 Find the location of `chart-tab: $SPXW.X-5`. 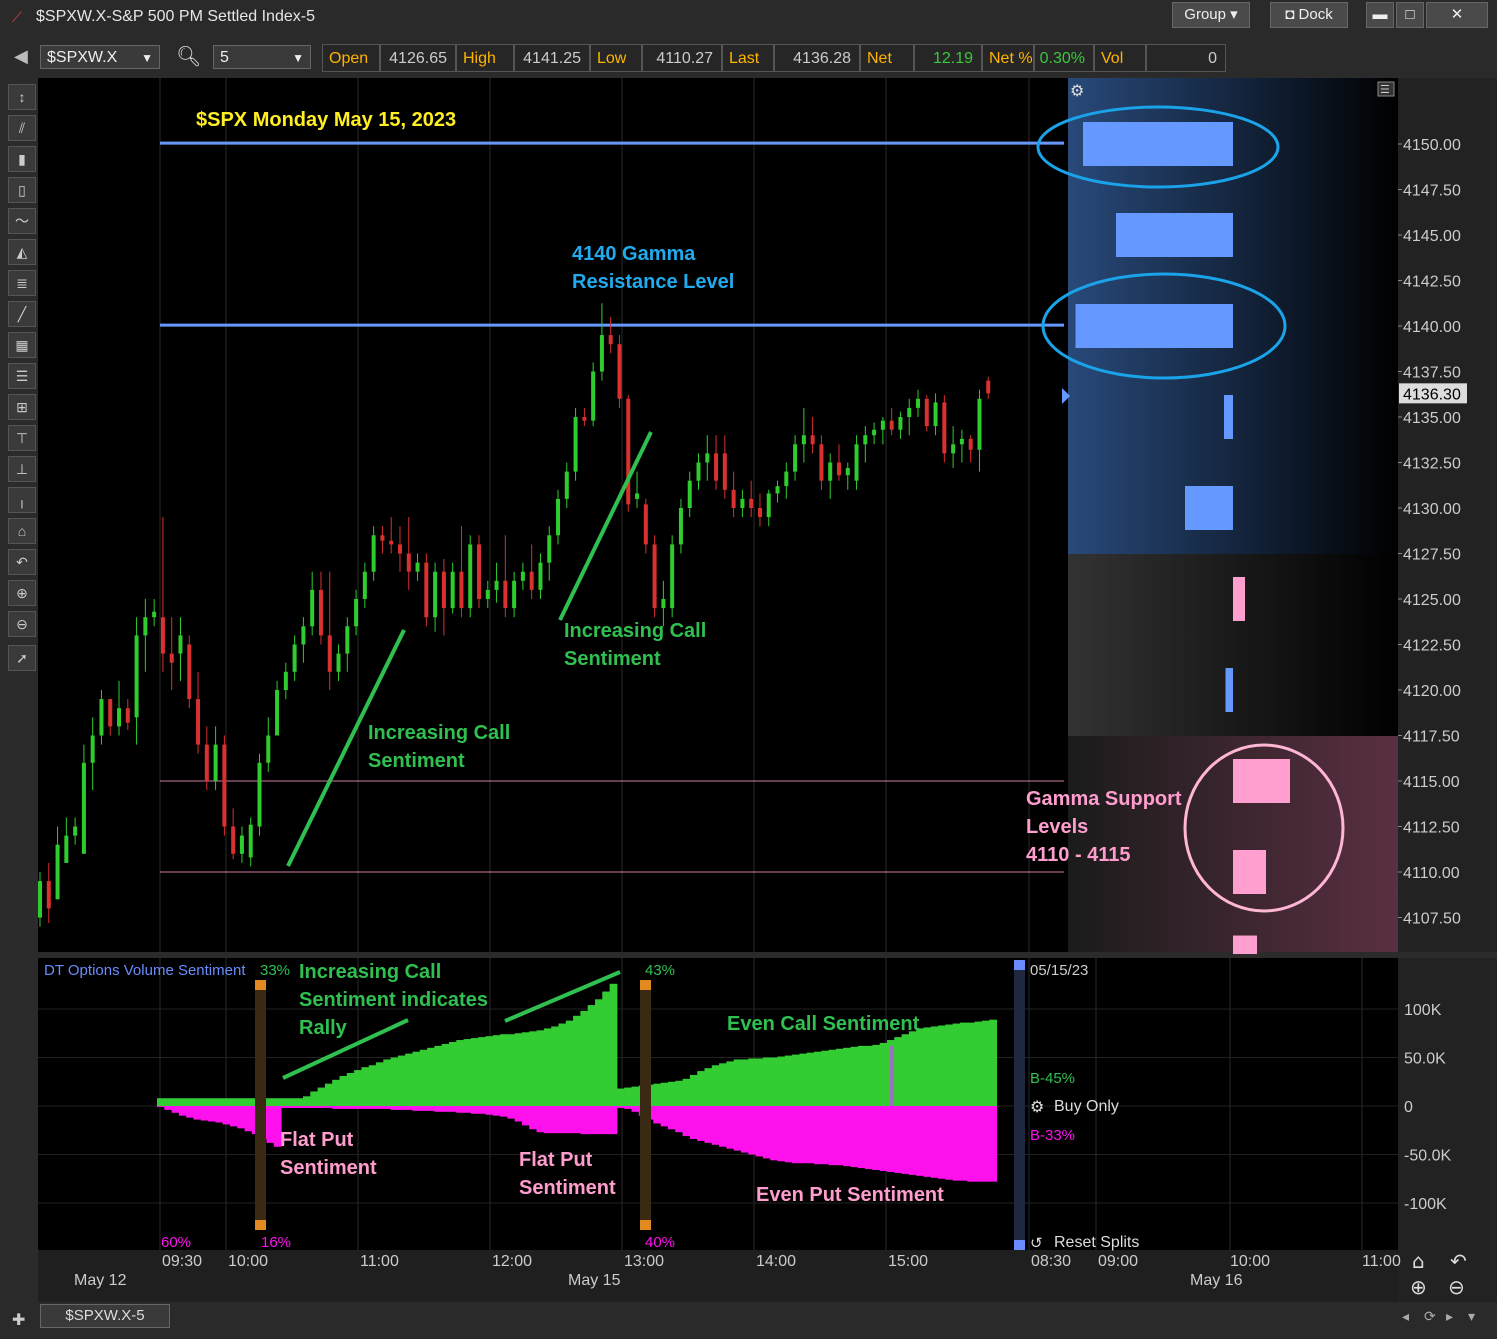

chart-tab: $SPXW.X-5 is located at coordinates (105, 1316).